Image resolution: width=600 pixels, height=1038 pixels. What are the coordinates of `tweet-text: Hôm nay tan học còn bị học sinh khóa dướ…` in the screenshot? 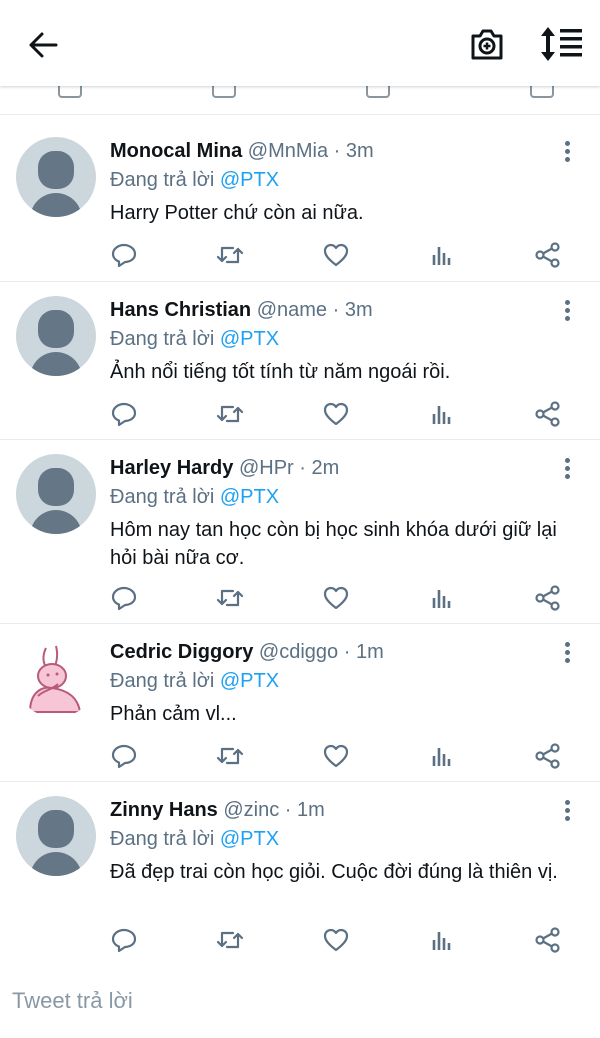 It's located at (333, 544).